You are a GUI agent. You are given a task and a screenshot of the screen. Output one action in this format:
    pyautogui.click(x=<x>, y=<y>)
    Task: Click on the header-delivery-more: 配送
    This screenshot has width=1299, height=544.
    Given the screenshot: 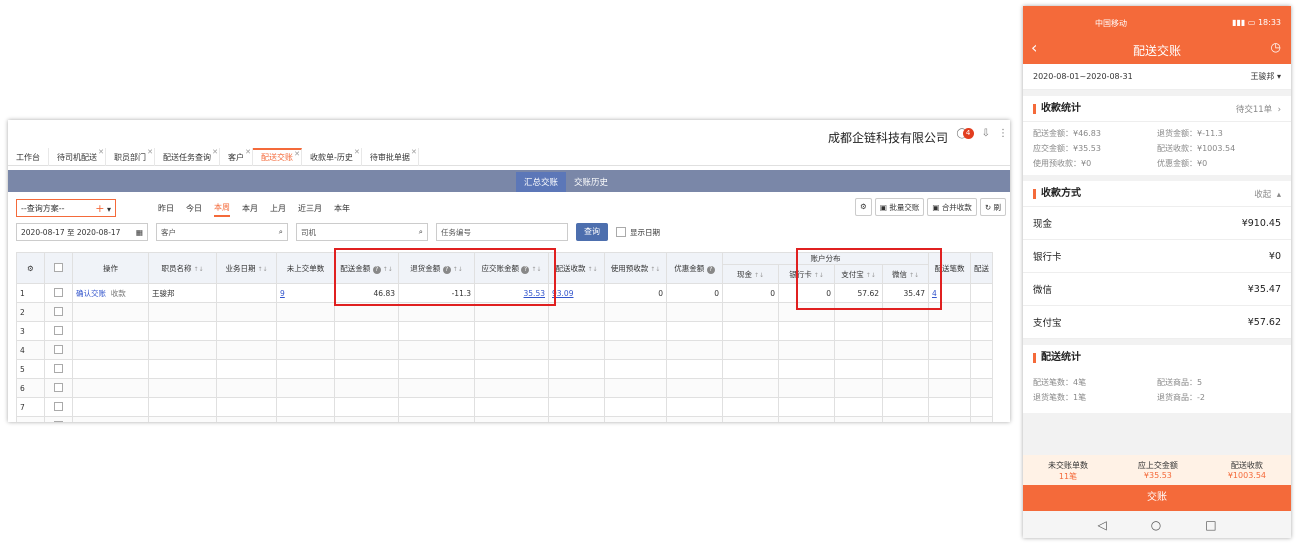 What is the action you would take?
    pyautogui.click(x=981, y=268)
    